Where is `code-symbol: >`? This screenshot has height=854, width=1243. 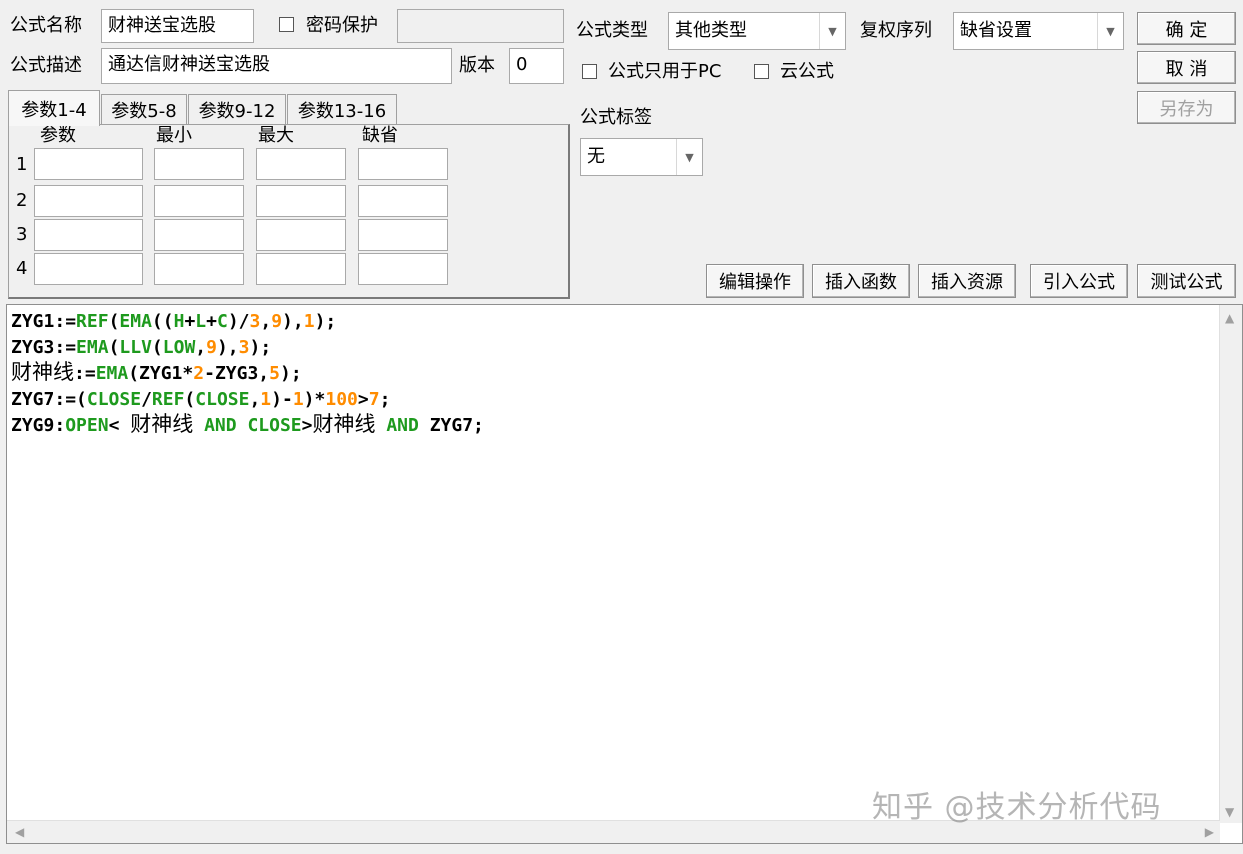 code-symbol: > is located at coordinates (363, 399).